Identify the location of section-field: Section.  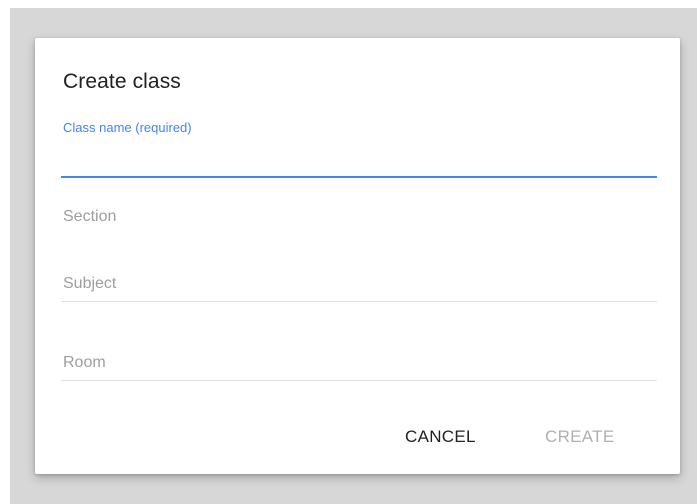
(359, 221).